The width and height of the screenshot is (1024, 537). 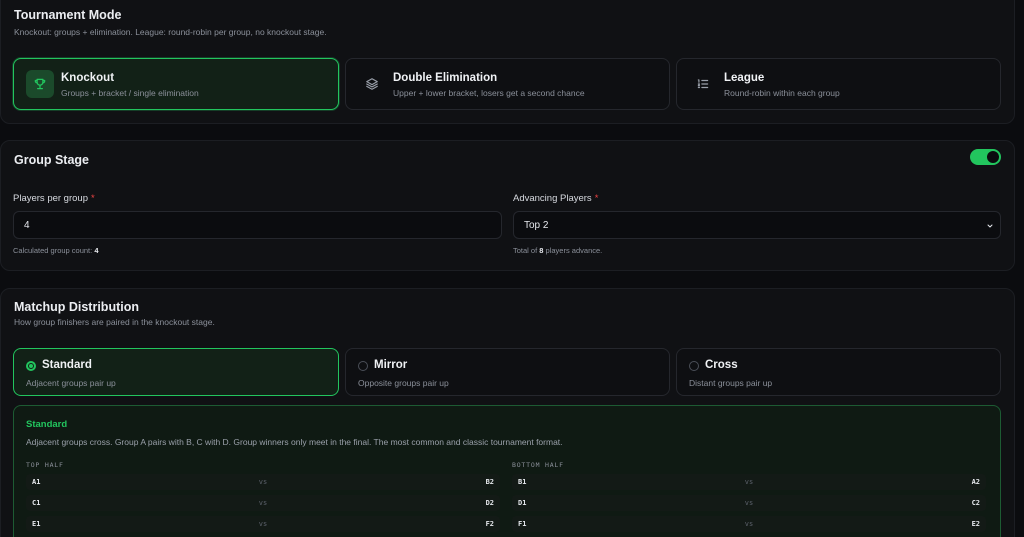 I want to click on list-ordered-icon, so click(x=703, y=84).